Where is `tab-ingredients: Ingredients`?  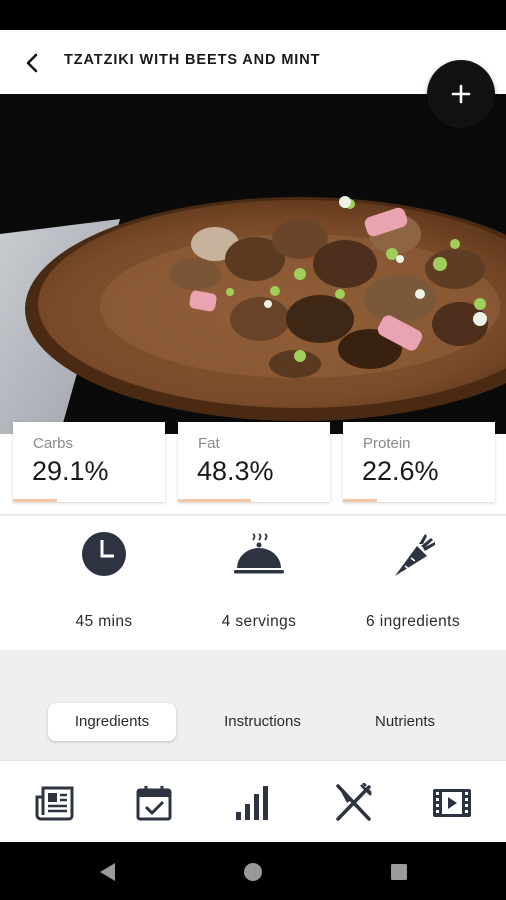 tab-ingredients: Ingredients is located at coordinates (112, 722).